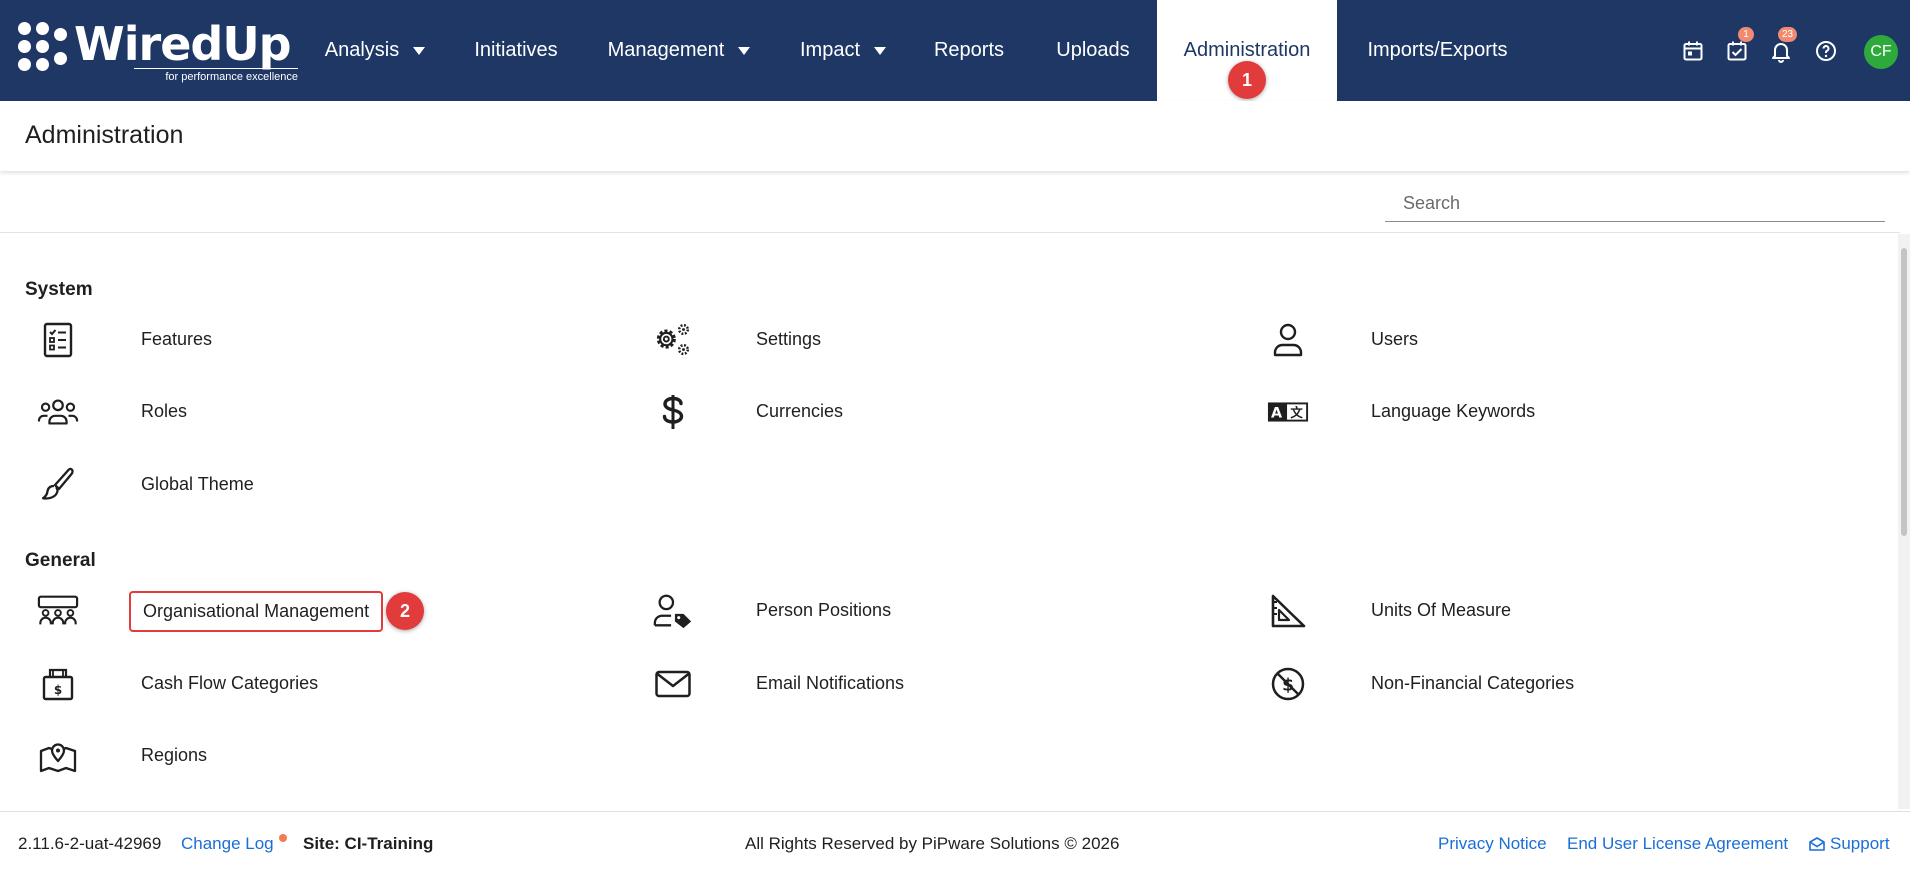  I want to click on support-link: Support, so click(1849, 844).